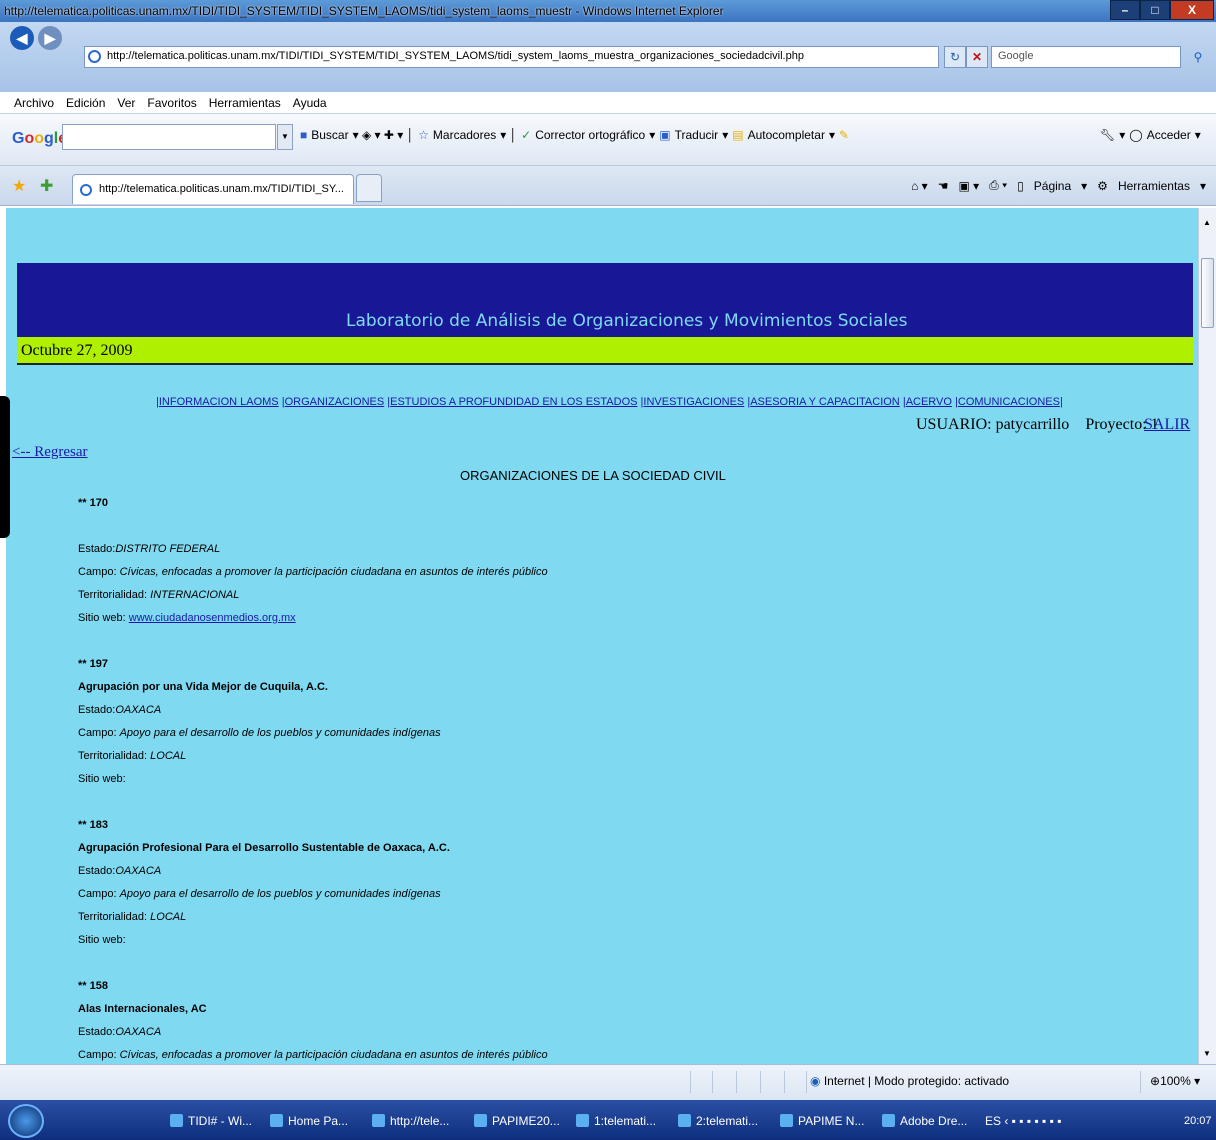 Image resolution: width=1216 pixels, height=1140 pixels. I want to click on hand-icon: ☚, so click(943, 186).